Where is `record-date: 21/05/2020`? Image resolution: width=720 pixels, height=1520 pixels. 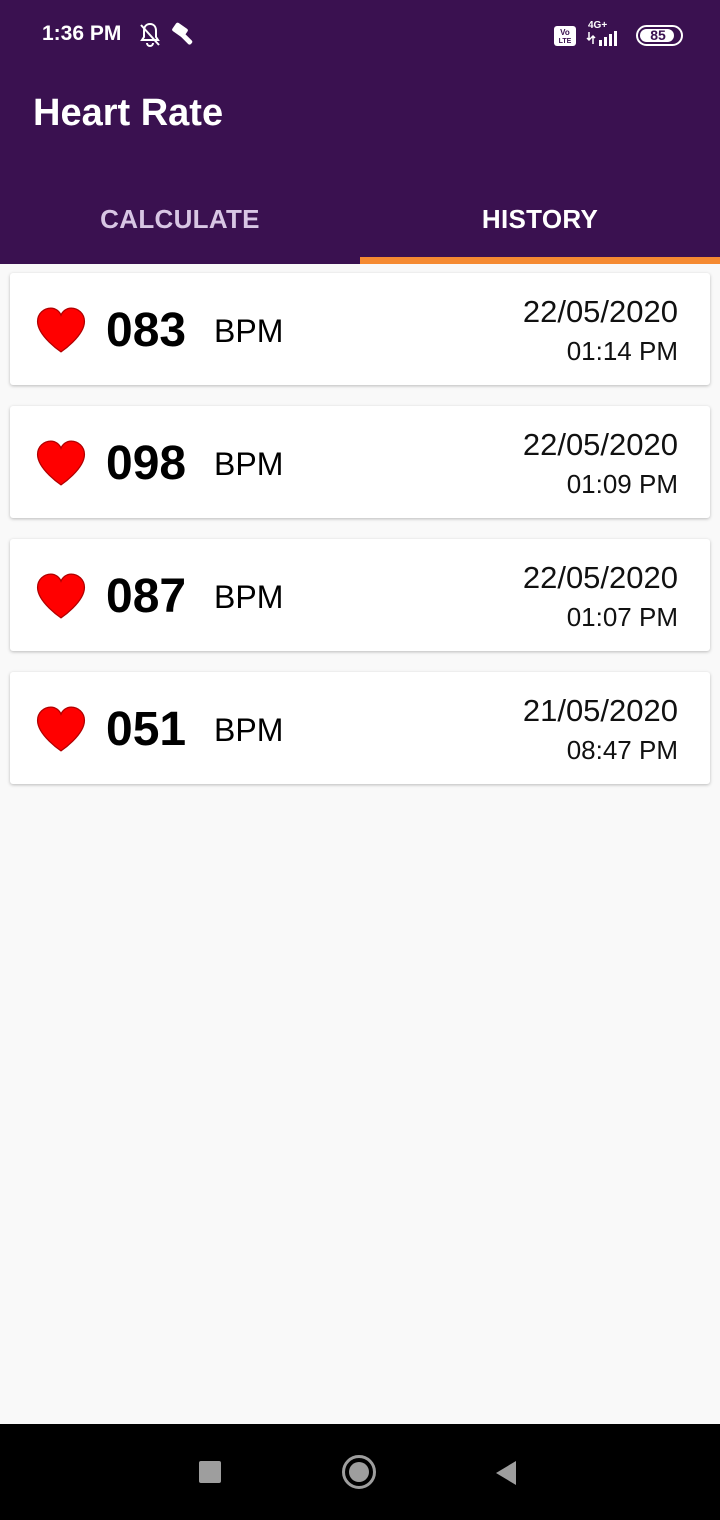
record-date: 21/05/2020 is located at coordinates (600, 710).